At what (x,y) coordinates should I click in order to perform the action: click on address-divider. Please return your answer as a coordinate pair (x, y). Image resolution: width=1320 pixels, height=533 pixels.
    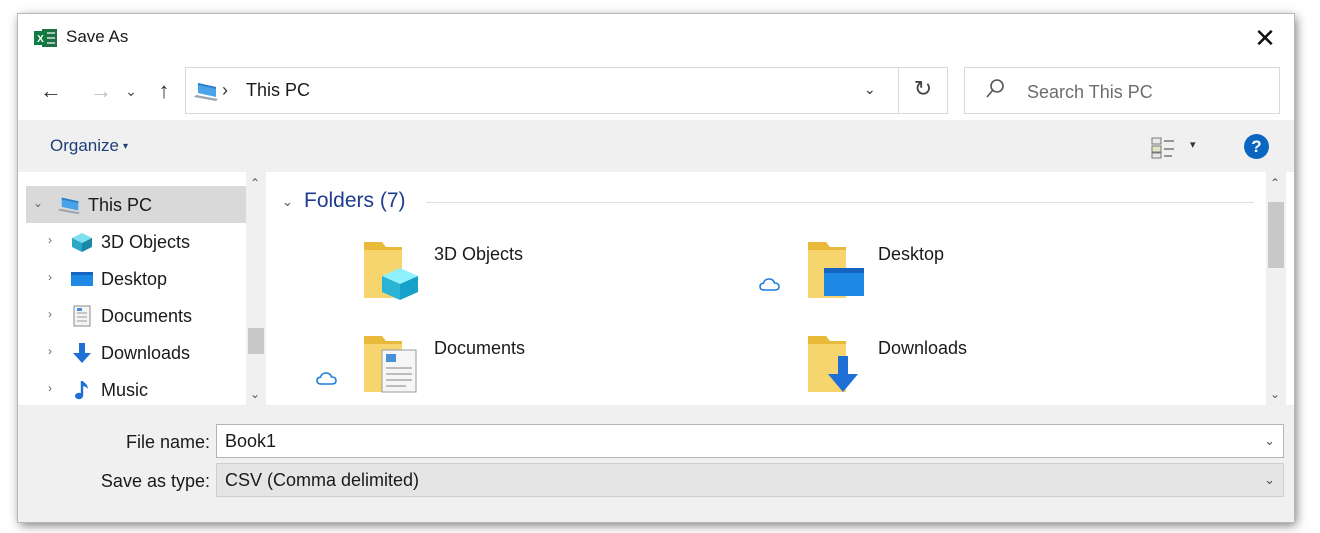
    Looking at the image, I should click on (898, 90).